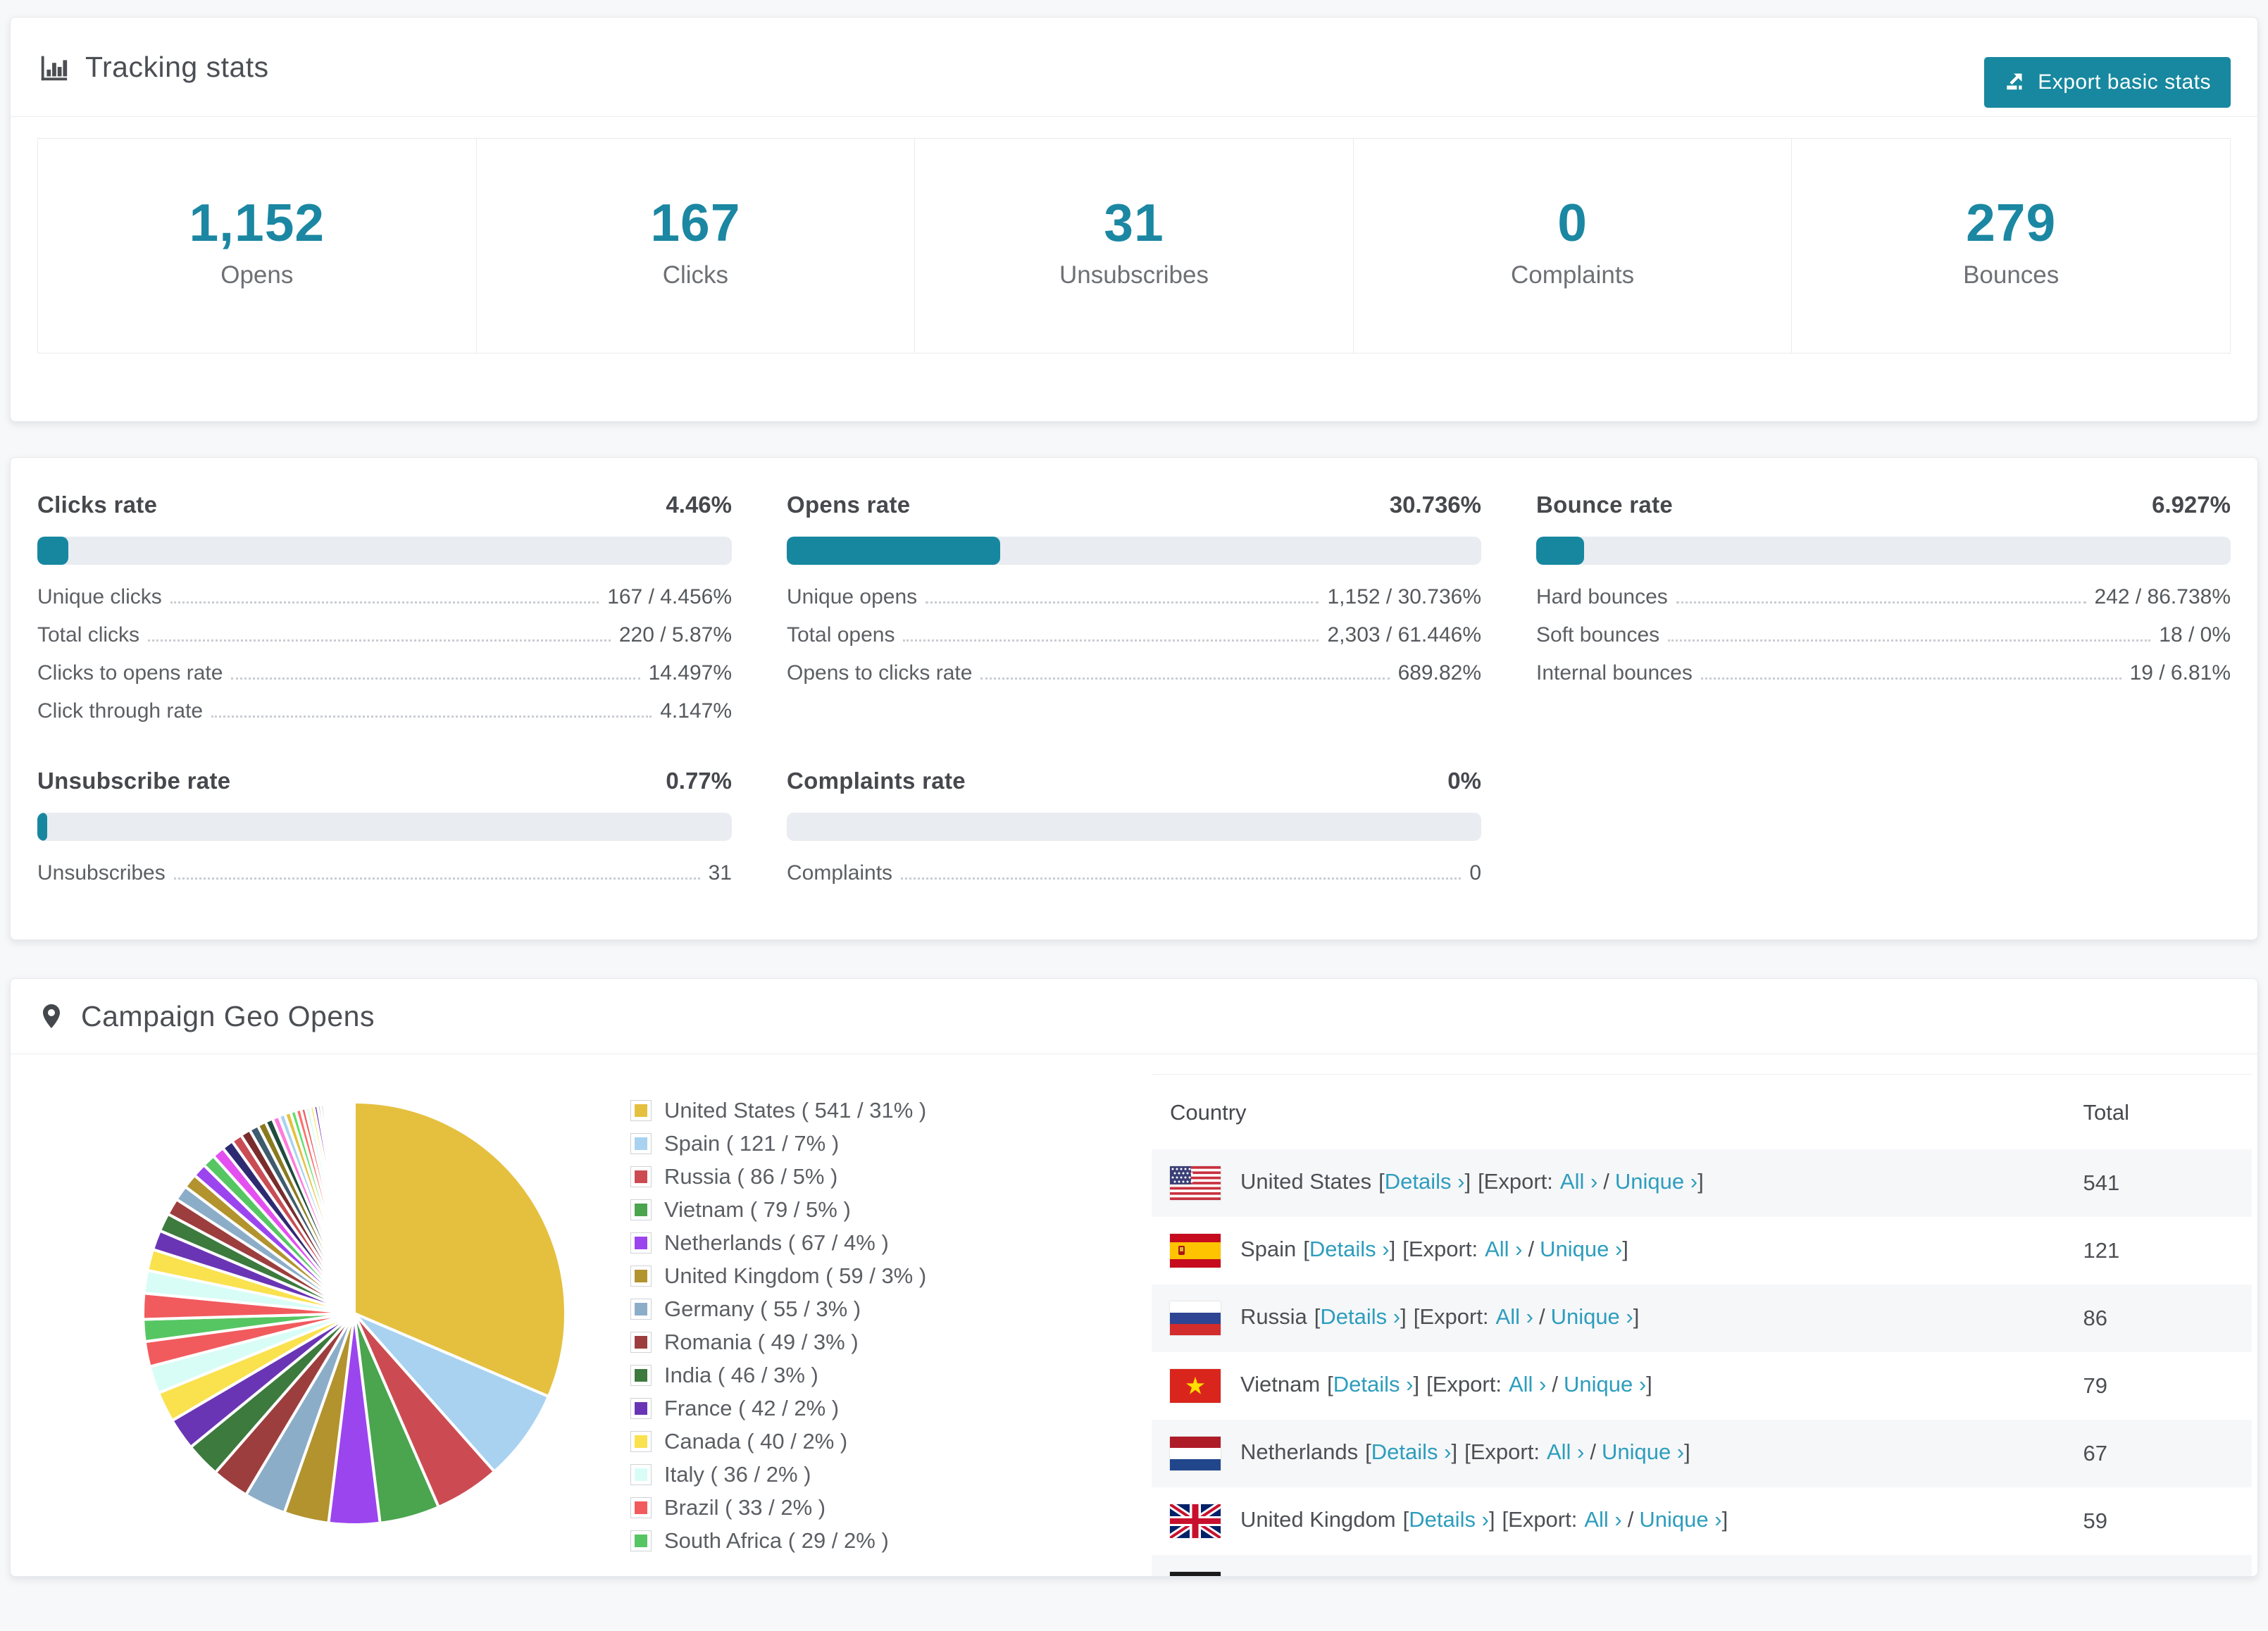  What do you see at coordinates (1300, 1452) in the screenshot?
I see `country-name: Netherlands` at bounding box center [1300, 1452].